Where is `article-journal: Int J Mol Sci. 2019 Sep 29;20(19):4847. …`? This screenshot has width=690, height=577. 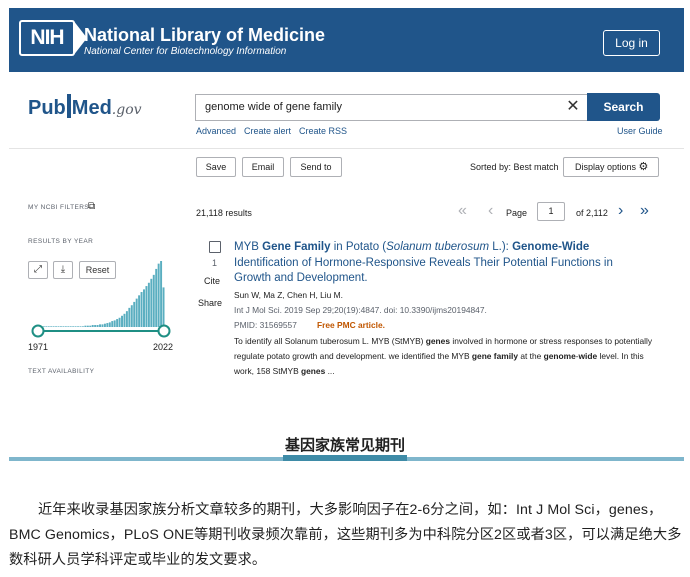 article-journal: Int J Mol Sci. 2019 Sep 29;20(19):4847. … is located at coordinates (360, 310).